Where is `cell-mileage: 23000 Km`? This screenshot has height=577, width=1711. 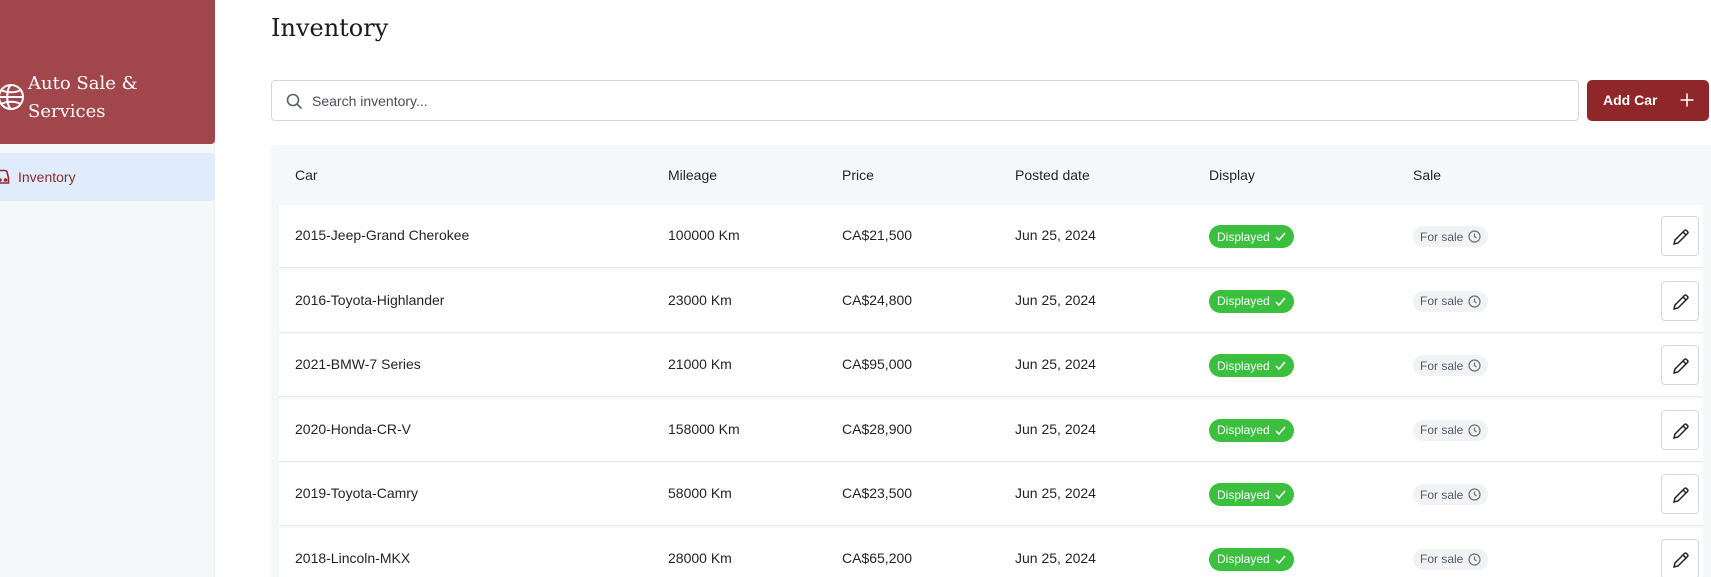 cell-mileage: 23000 Km is located at coordinates (700, 299).